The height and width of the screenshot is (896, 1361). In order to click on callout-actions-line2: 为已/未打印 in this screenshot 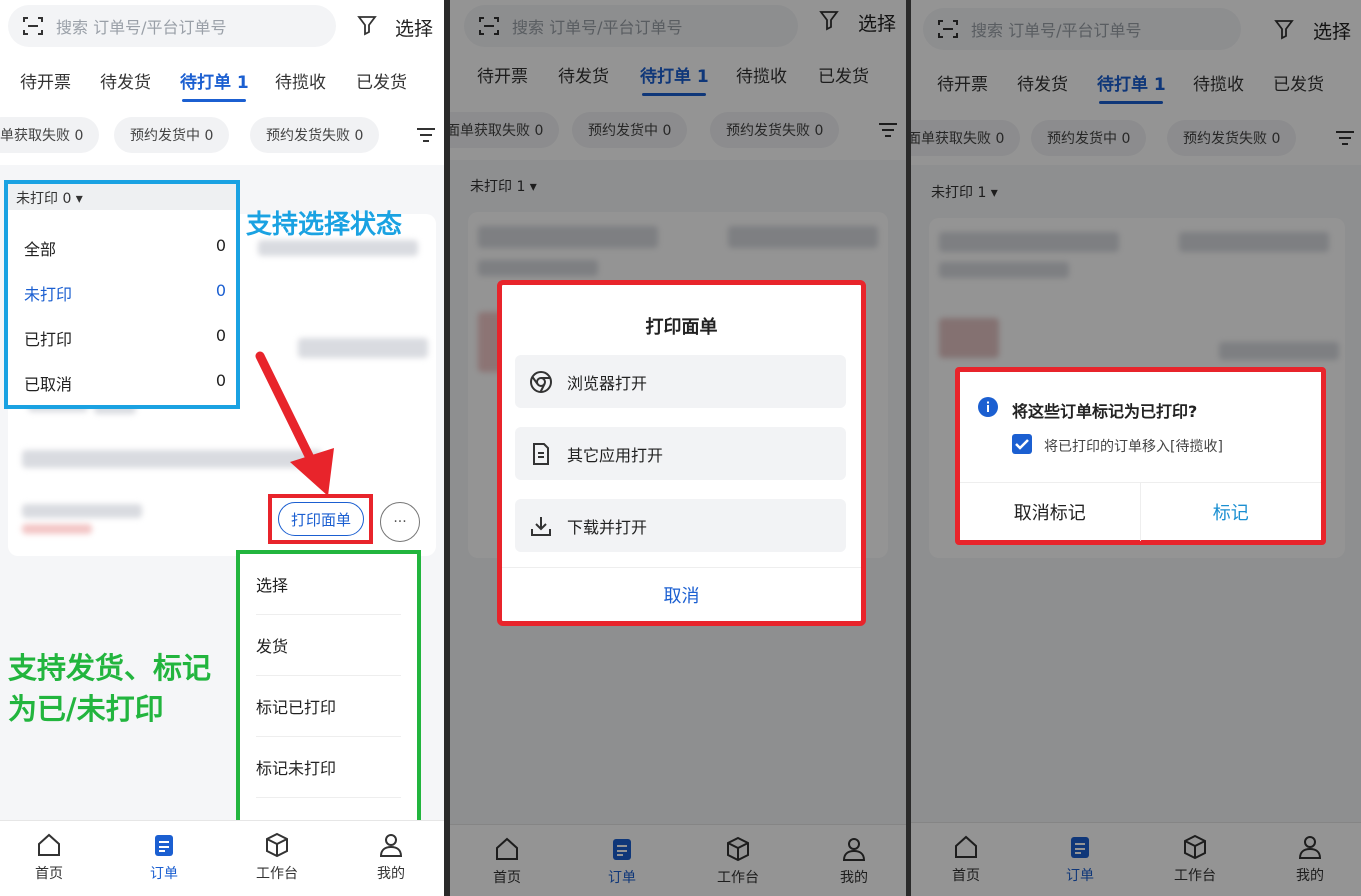, I will do `click(86, 709)`.